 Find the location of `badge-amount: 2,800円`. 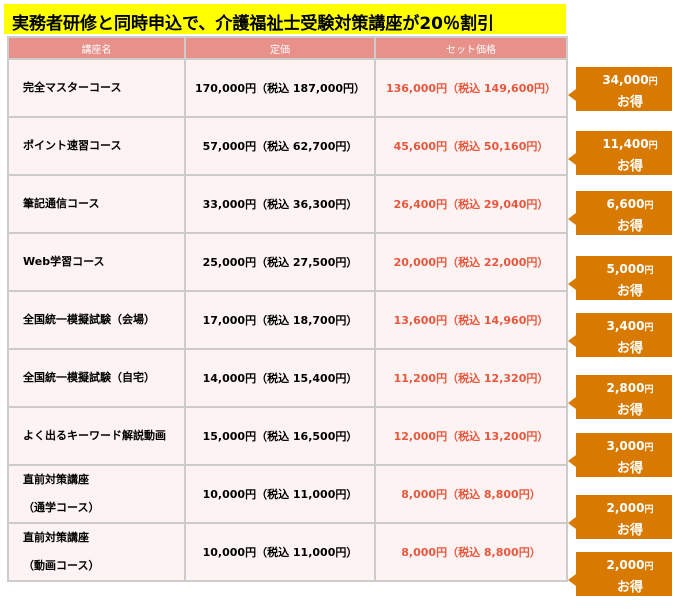

badge-amount: 2,800円 is located at coordinates (630, 388).